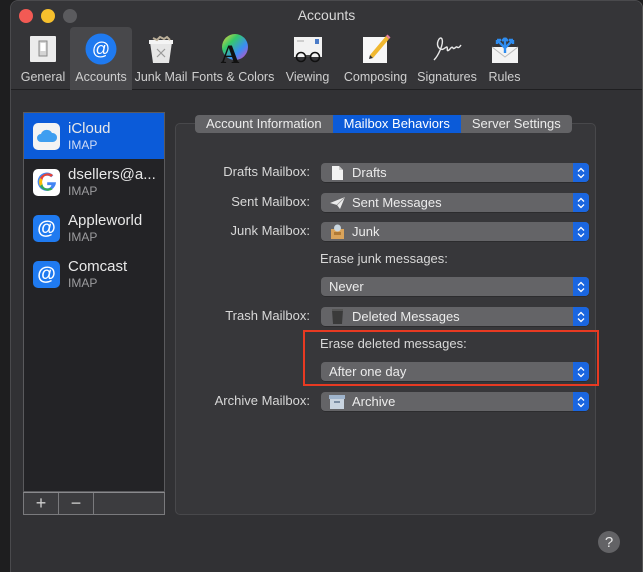 The height and width of the screenshot is (572, 643). What do you see at coordinates (105, 220) in the screenshot?
I see `account-name: Appleworld` at bounding box center [105, 220].